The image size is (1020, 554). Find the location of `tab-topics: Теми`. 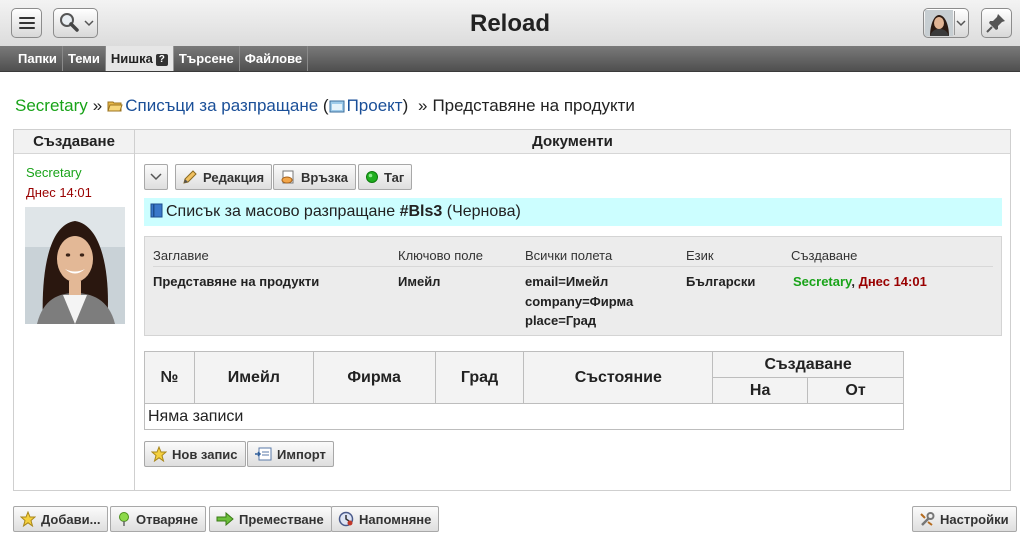

tab-topics: Теми is located at coordinates (84, 58).